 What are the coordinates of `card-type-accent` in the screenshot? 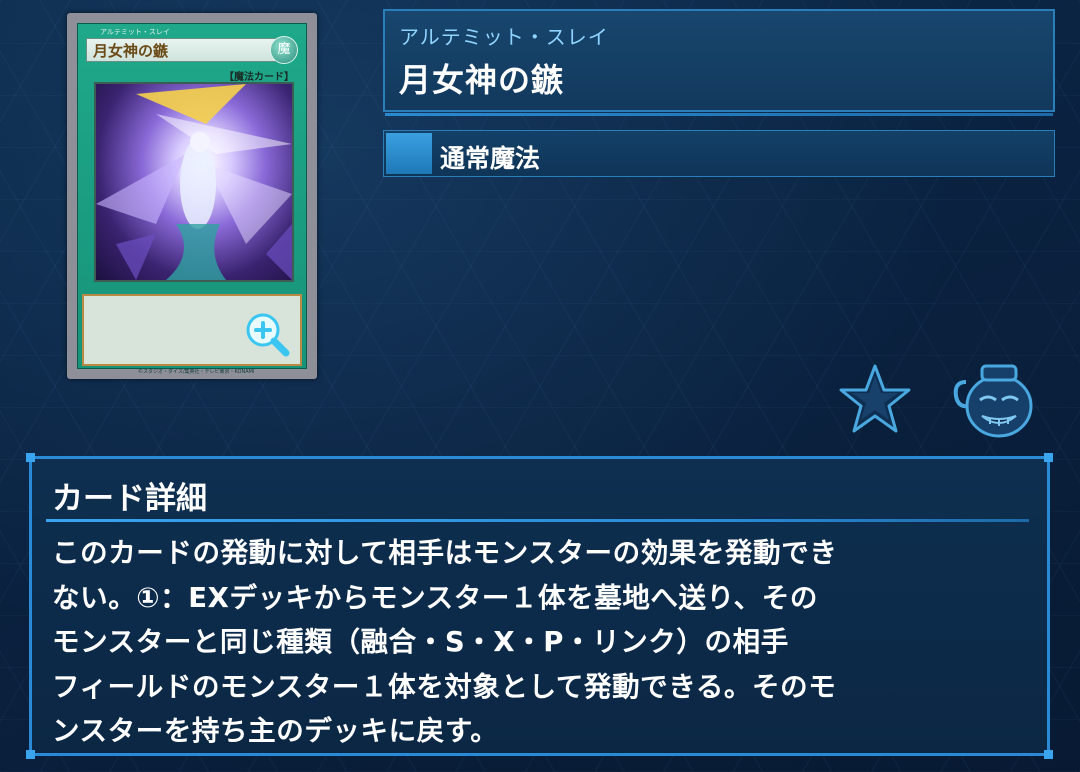 It's located at (409, 153).